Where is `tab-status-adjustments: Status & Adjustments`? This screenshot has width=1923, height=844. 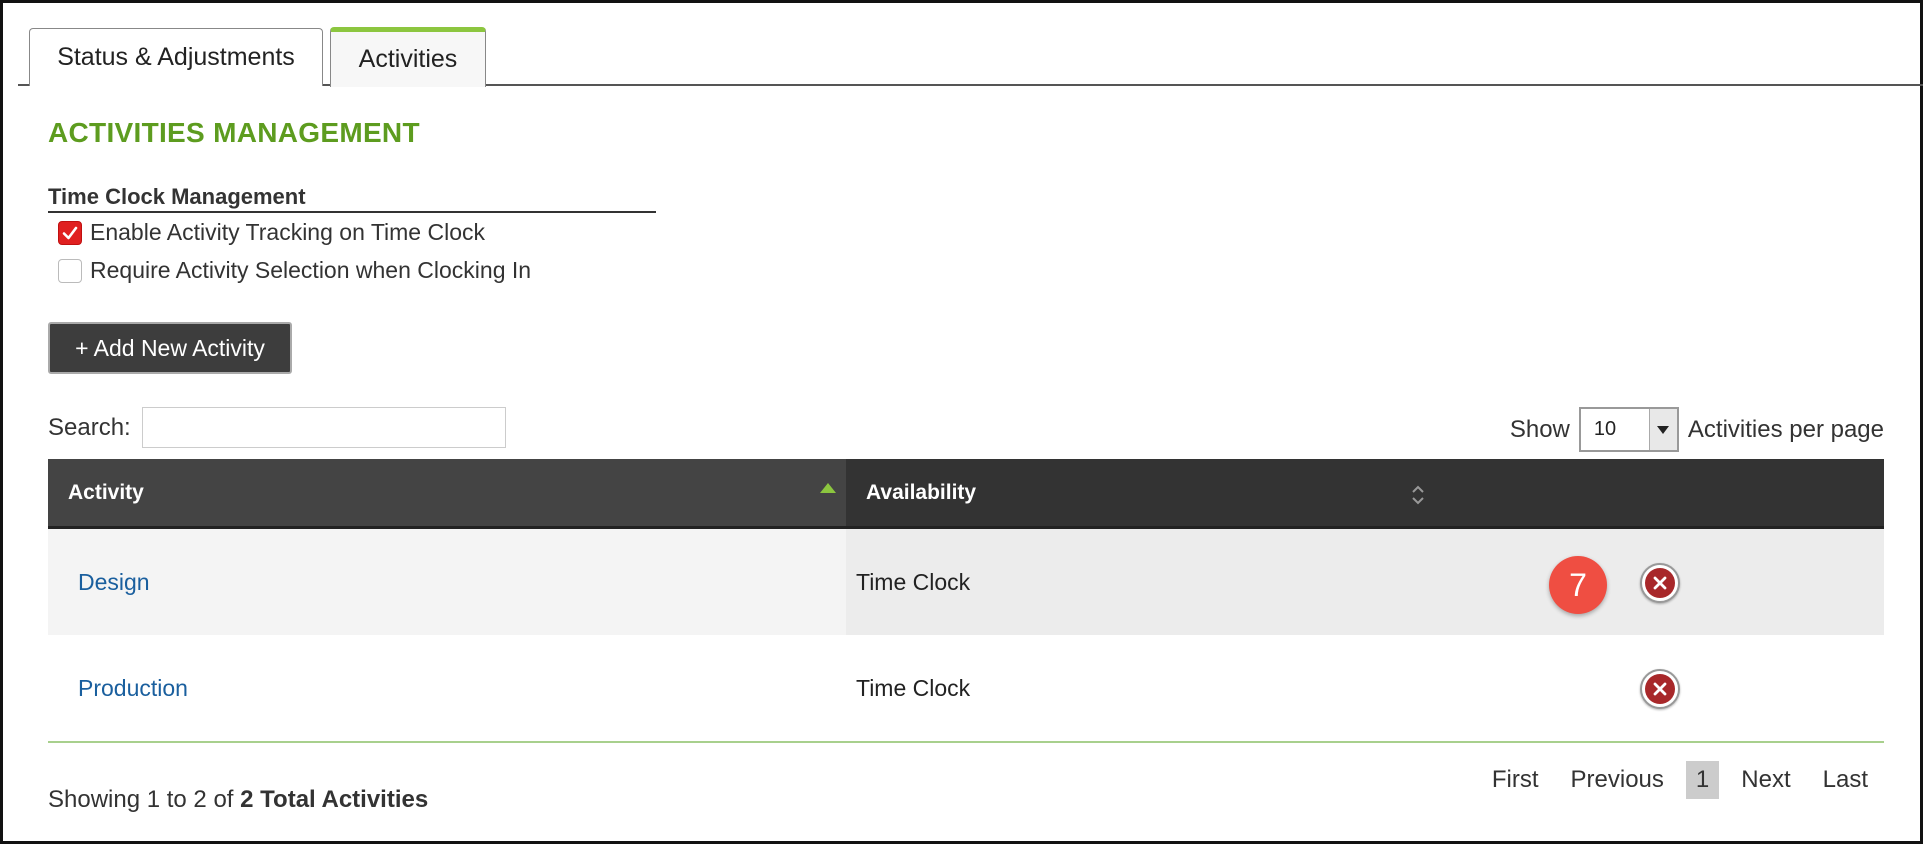 tab-status-adjustments: Status & Adjustments is located at coordinates (176, 57).